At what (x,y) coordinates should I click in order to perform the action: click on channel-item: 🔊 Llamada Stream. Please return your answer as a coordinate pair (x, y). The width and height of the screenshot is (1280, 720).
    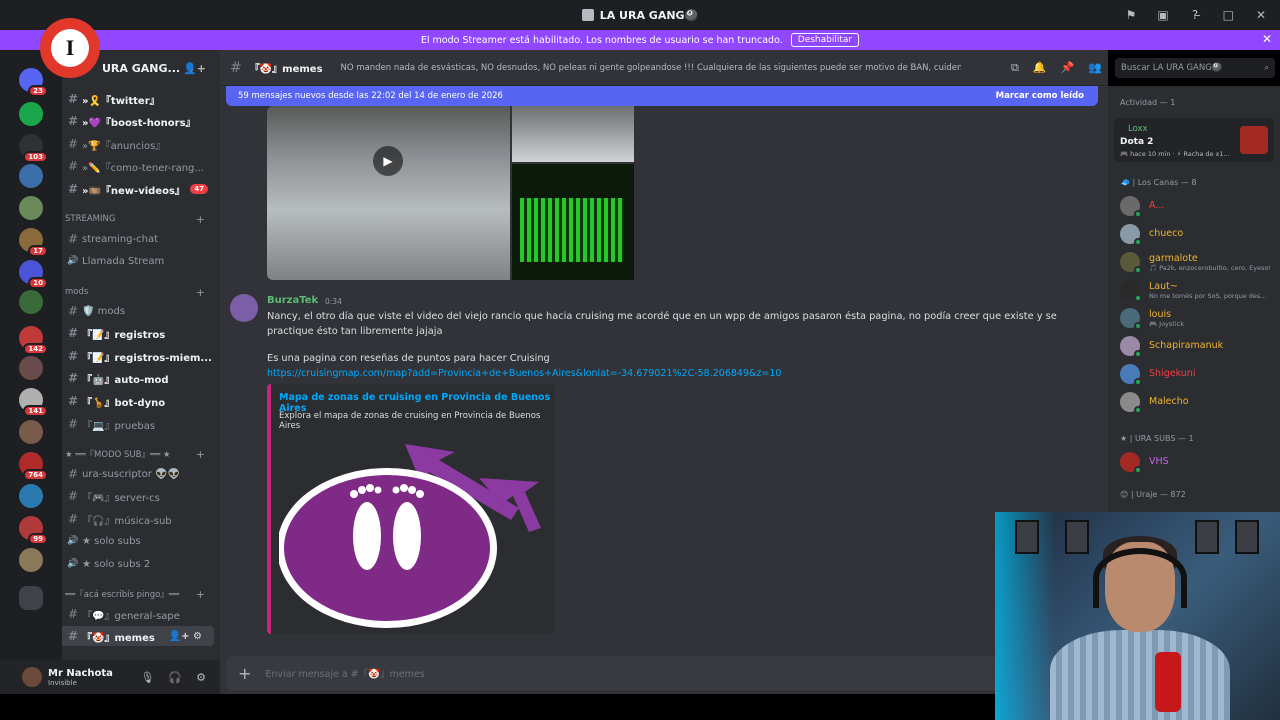
    Looking at the image, I should click on (141, 261).